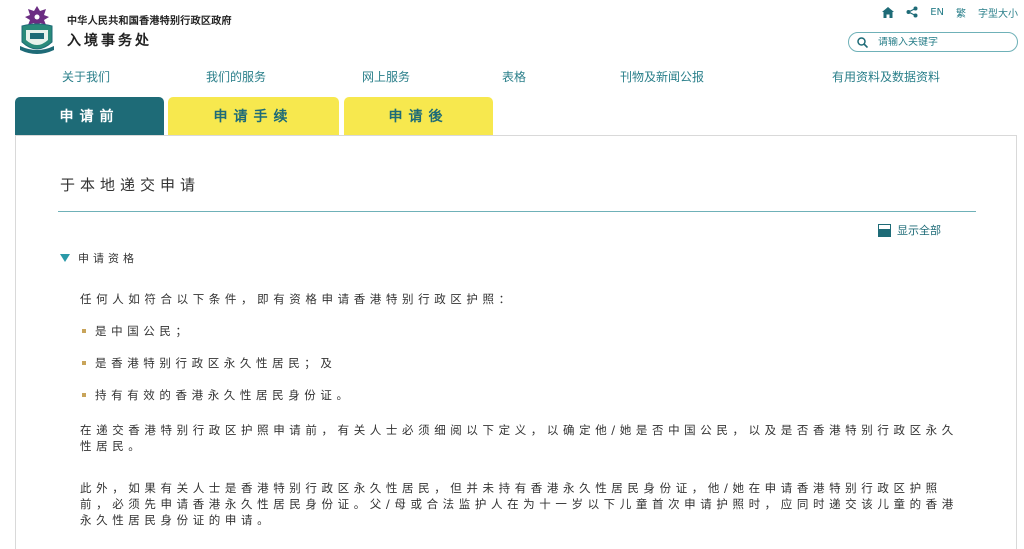 This screenshot has width=1024, height=549. I want to click on main-nav: 关于我们 我们的服务 网上服务 表格 刊物及新闻公报 有用资料及数据资料, so click(512, 79).